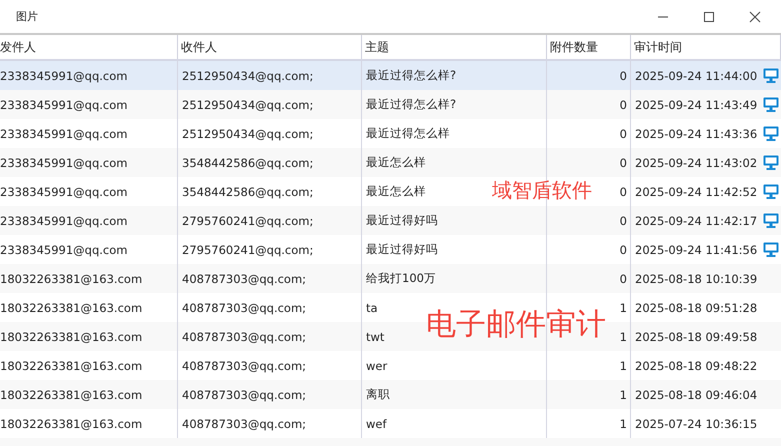  I want to click on table-row: 18032263381@163.com 408787303@qq.com; 离职 1 2025-08-18 09:46:04, so click(390, 394).